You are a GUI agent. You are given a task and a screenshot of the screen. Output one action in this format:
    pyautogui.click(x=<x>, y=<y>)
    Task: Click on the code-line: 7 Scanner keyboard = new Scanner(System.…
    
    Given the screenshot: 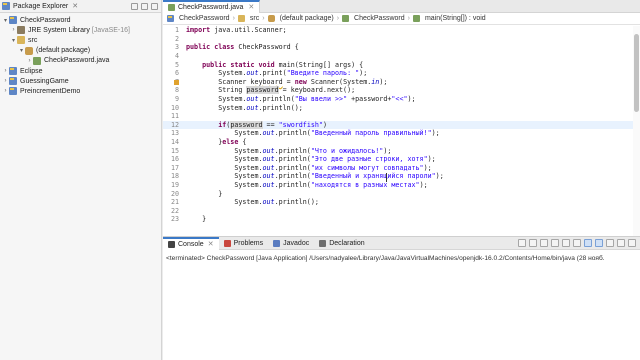 What is the action you would take?
    pyautogui.click(x=398, y=82)
    